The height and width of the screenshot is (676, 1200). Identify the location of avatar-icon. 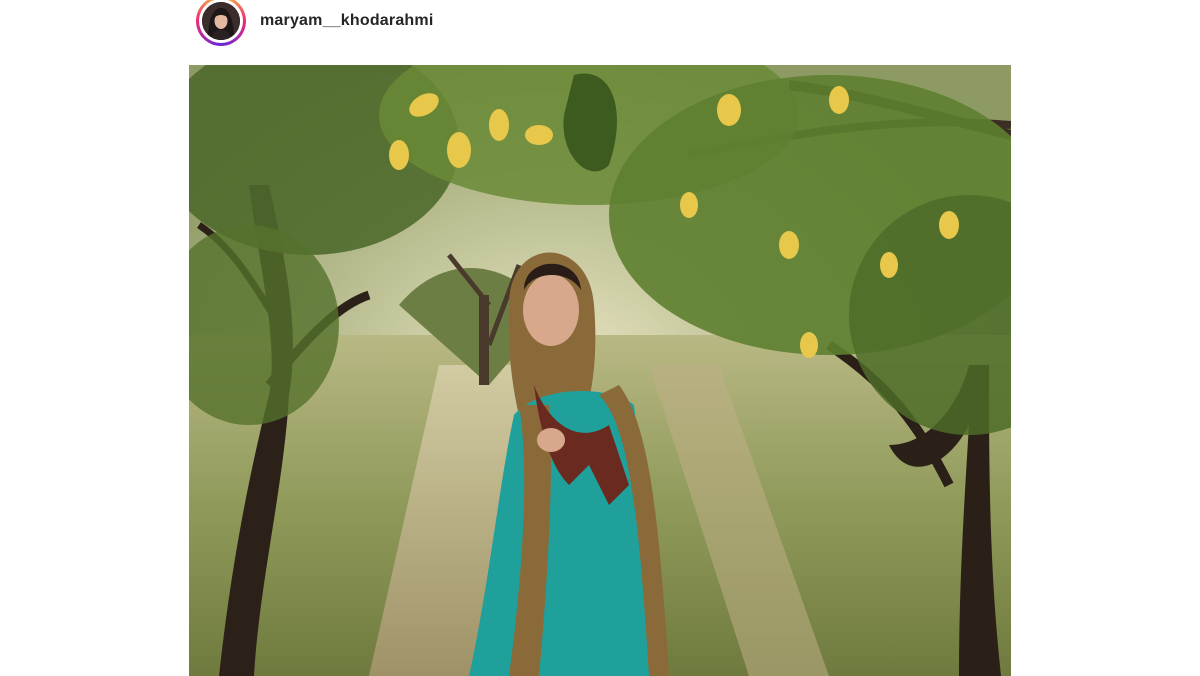
(221, 21).